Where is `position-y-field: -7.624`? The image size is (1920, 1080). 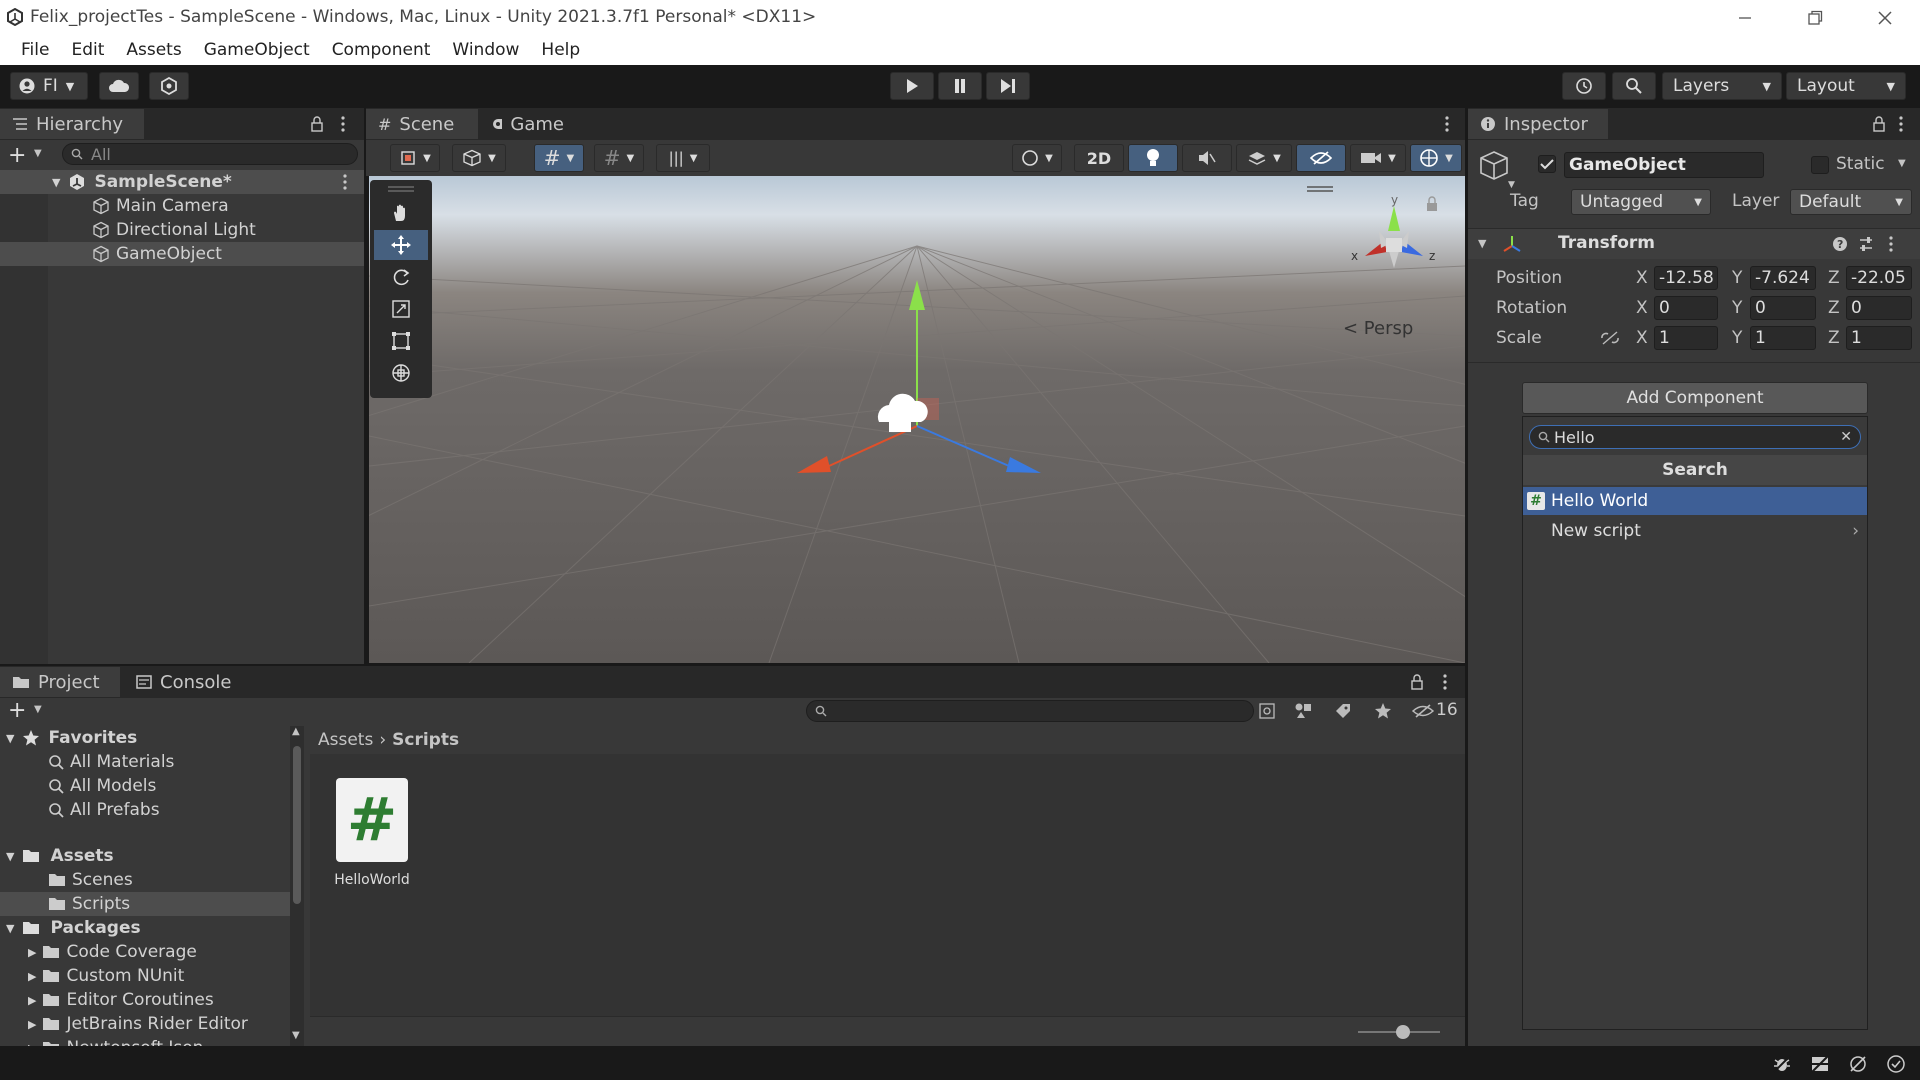 position-y-field: -7.624 is located at coordinates (1783, 278).